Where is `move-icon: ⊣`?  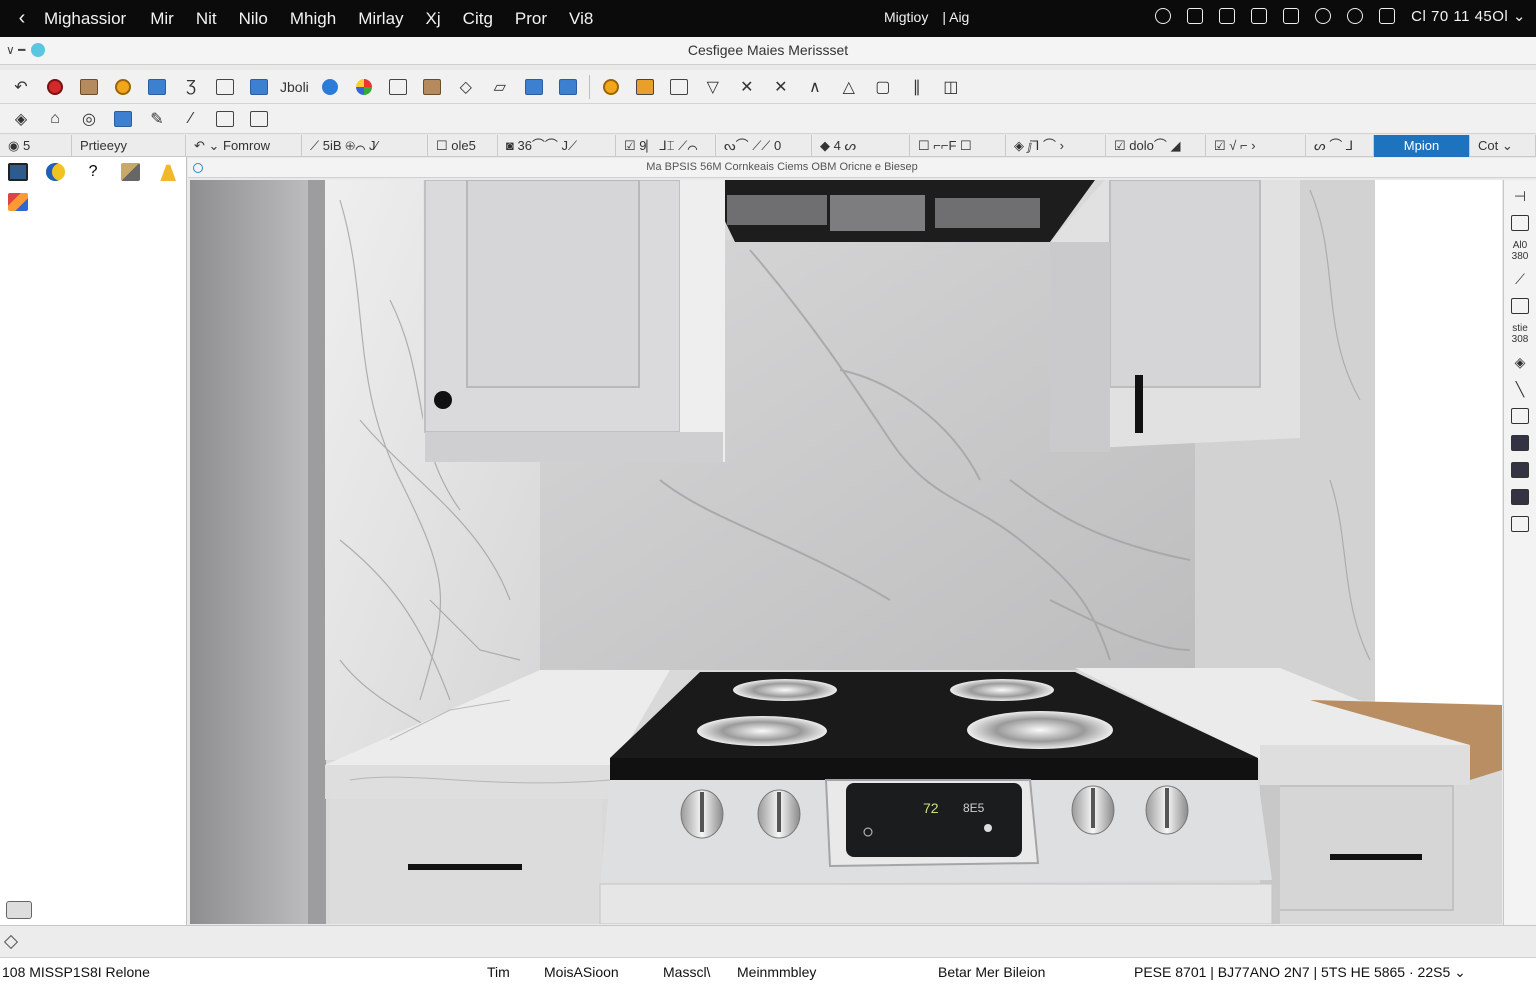
move-icon: ⊣ is located at coordinates (1520, 196).